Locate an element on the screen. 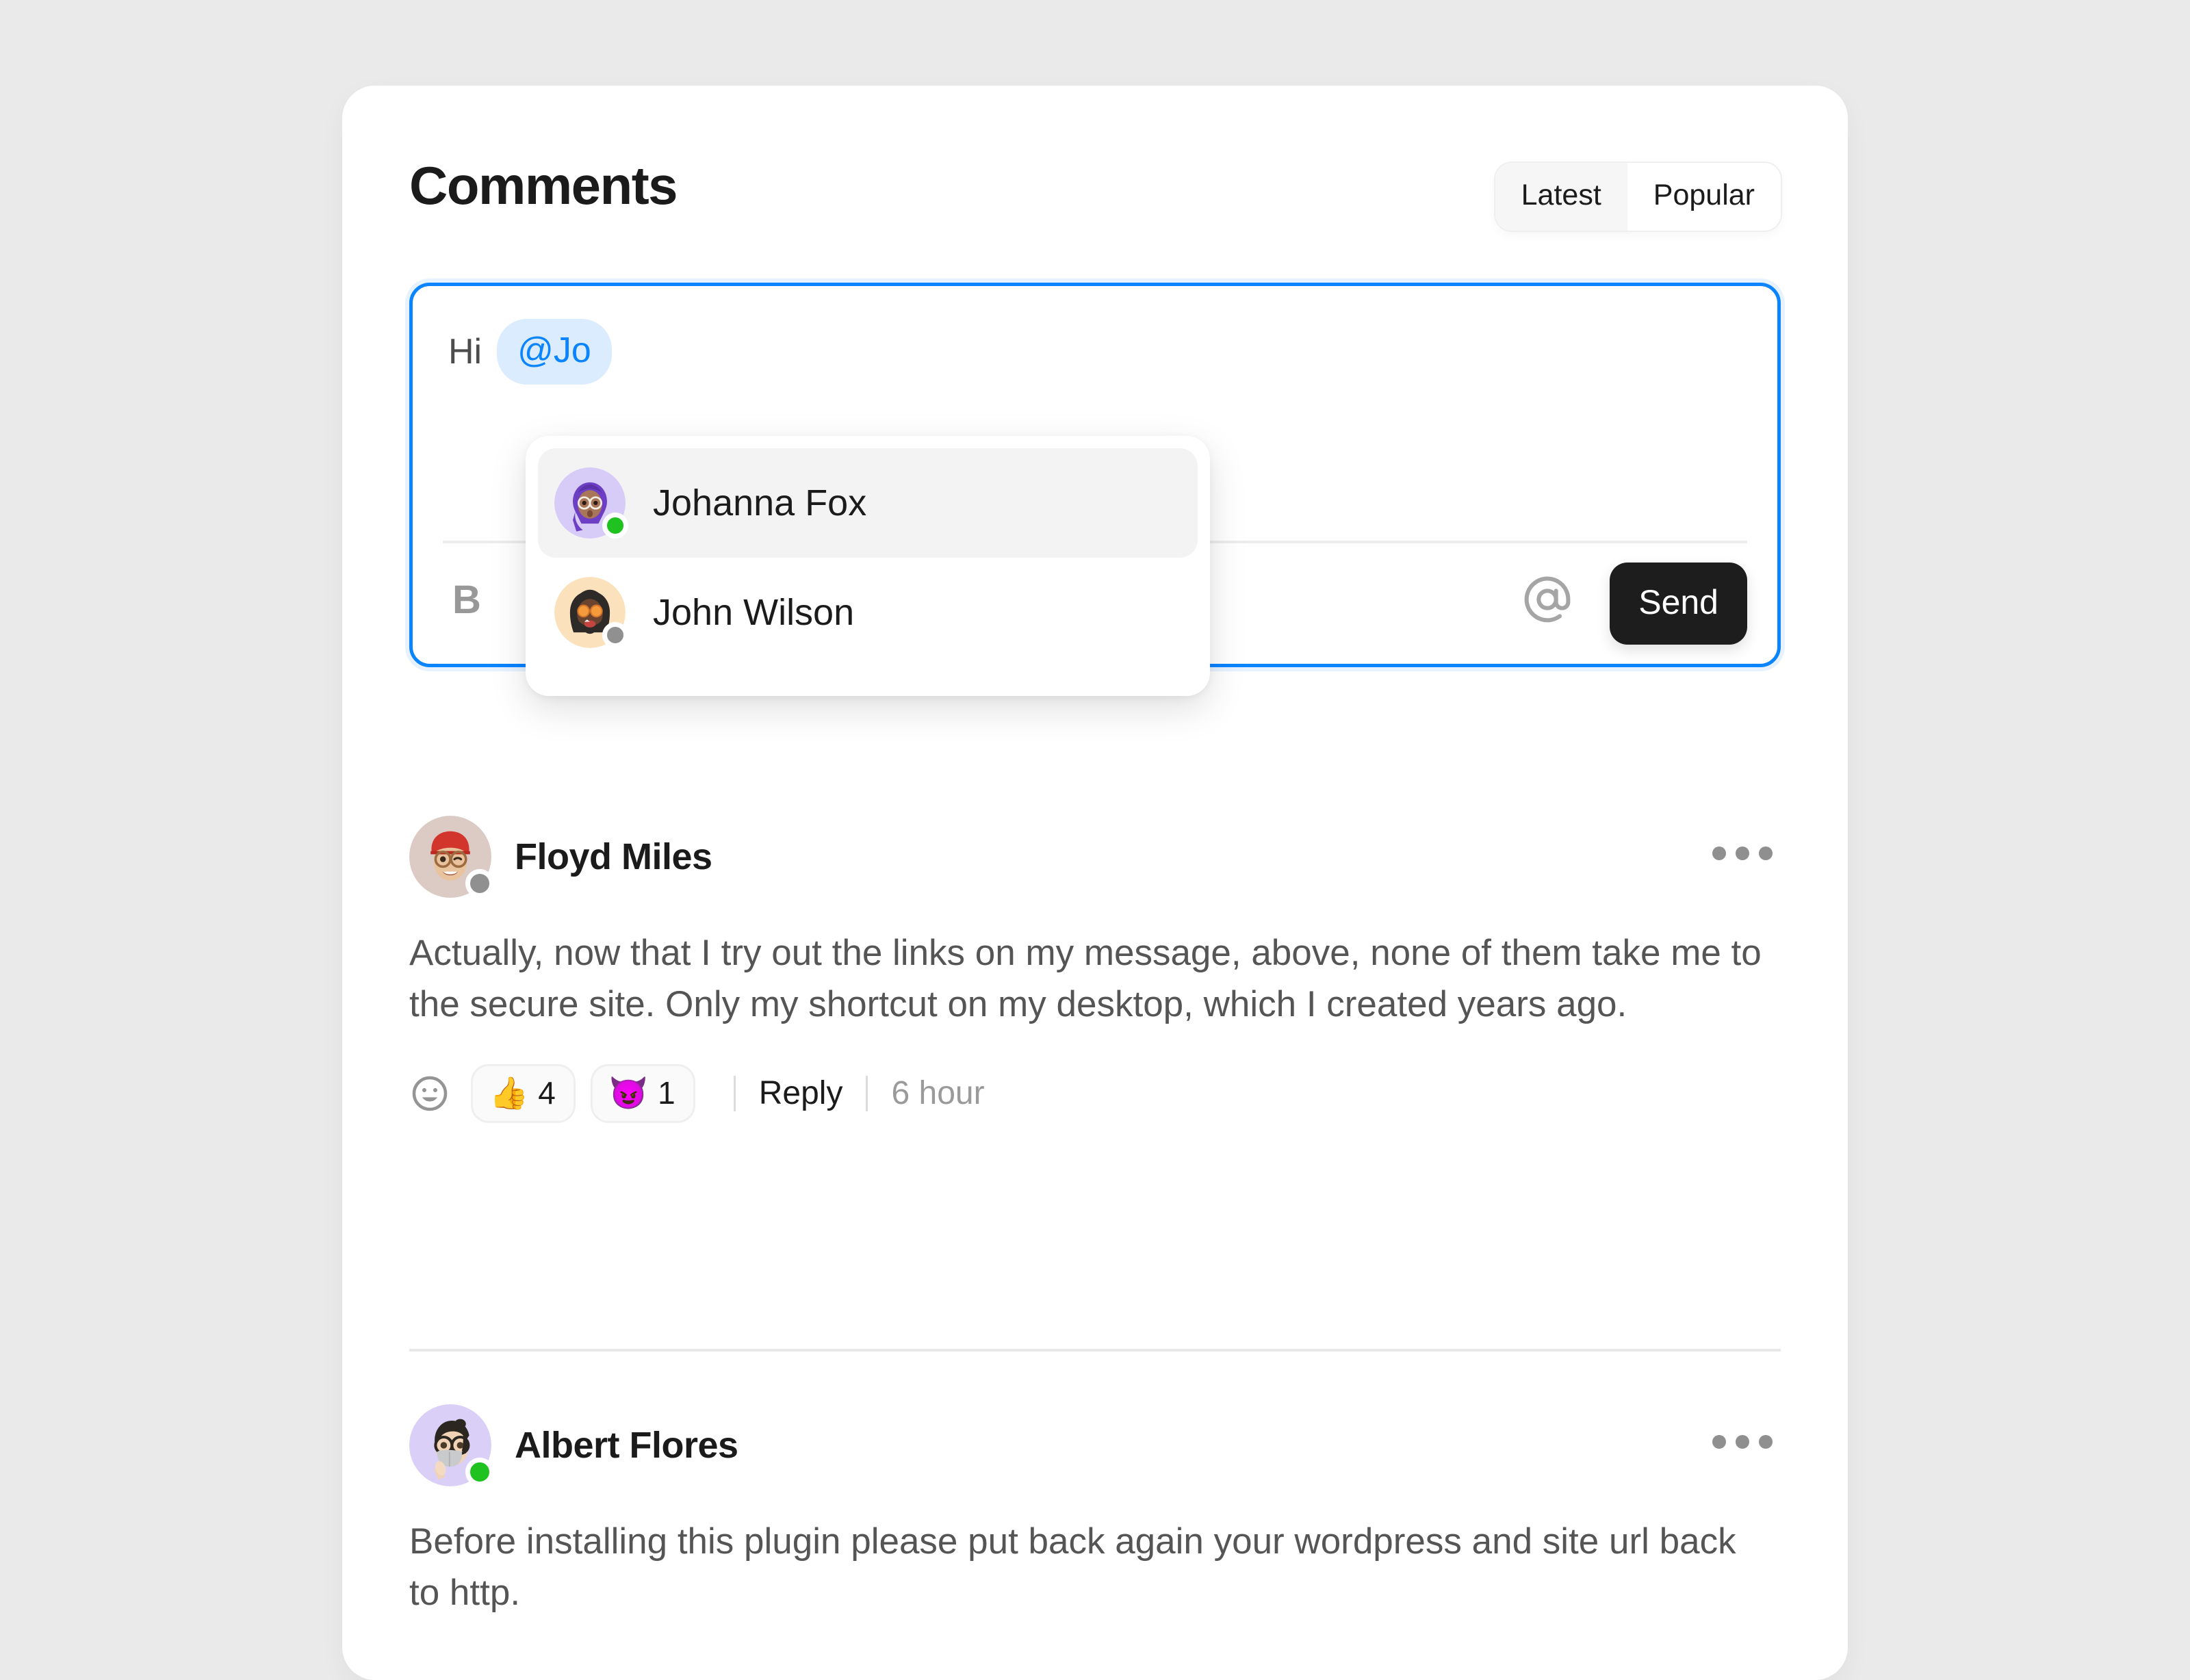 This screenshot has width=2190, height=1680. reaction-count: 4 is located at coordinates (547, 1092).